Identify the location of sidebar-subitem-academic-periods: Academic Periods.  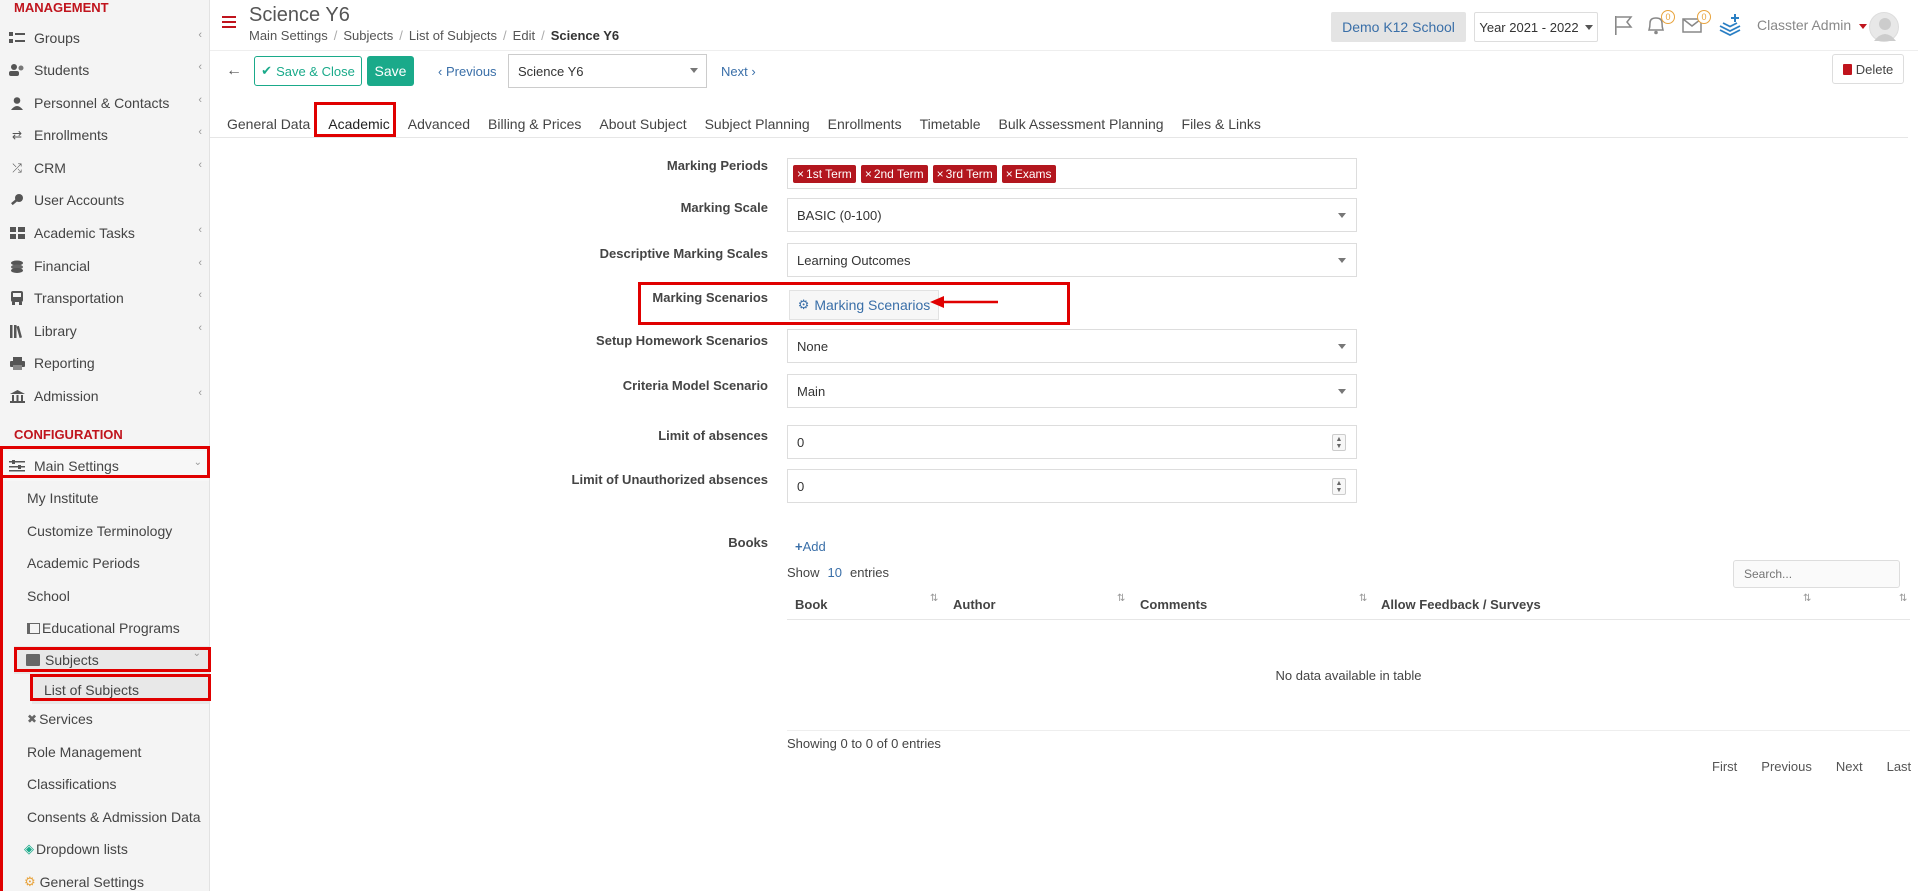
(83, 563).